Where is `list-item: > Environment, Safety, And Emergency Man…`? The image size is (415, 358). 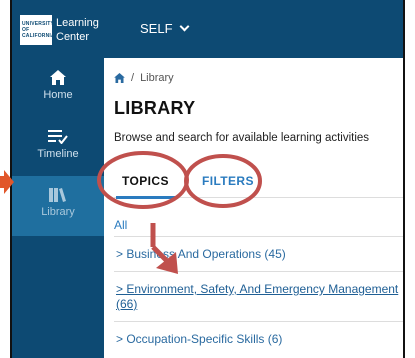
list-item: > Environment, Safety, And Emergency Man… is located at coordinates (258, 296).